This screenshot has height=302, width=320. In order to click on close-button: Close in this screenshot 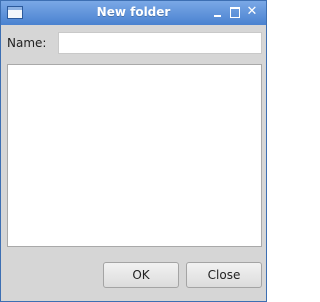, I will do `click(224, 275)`.